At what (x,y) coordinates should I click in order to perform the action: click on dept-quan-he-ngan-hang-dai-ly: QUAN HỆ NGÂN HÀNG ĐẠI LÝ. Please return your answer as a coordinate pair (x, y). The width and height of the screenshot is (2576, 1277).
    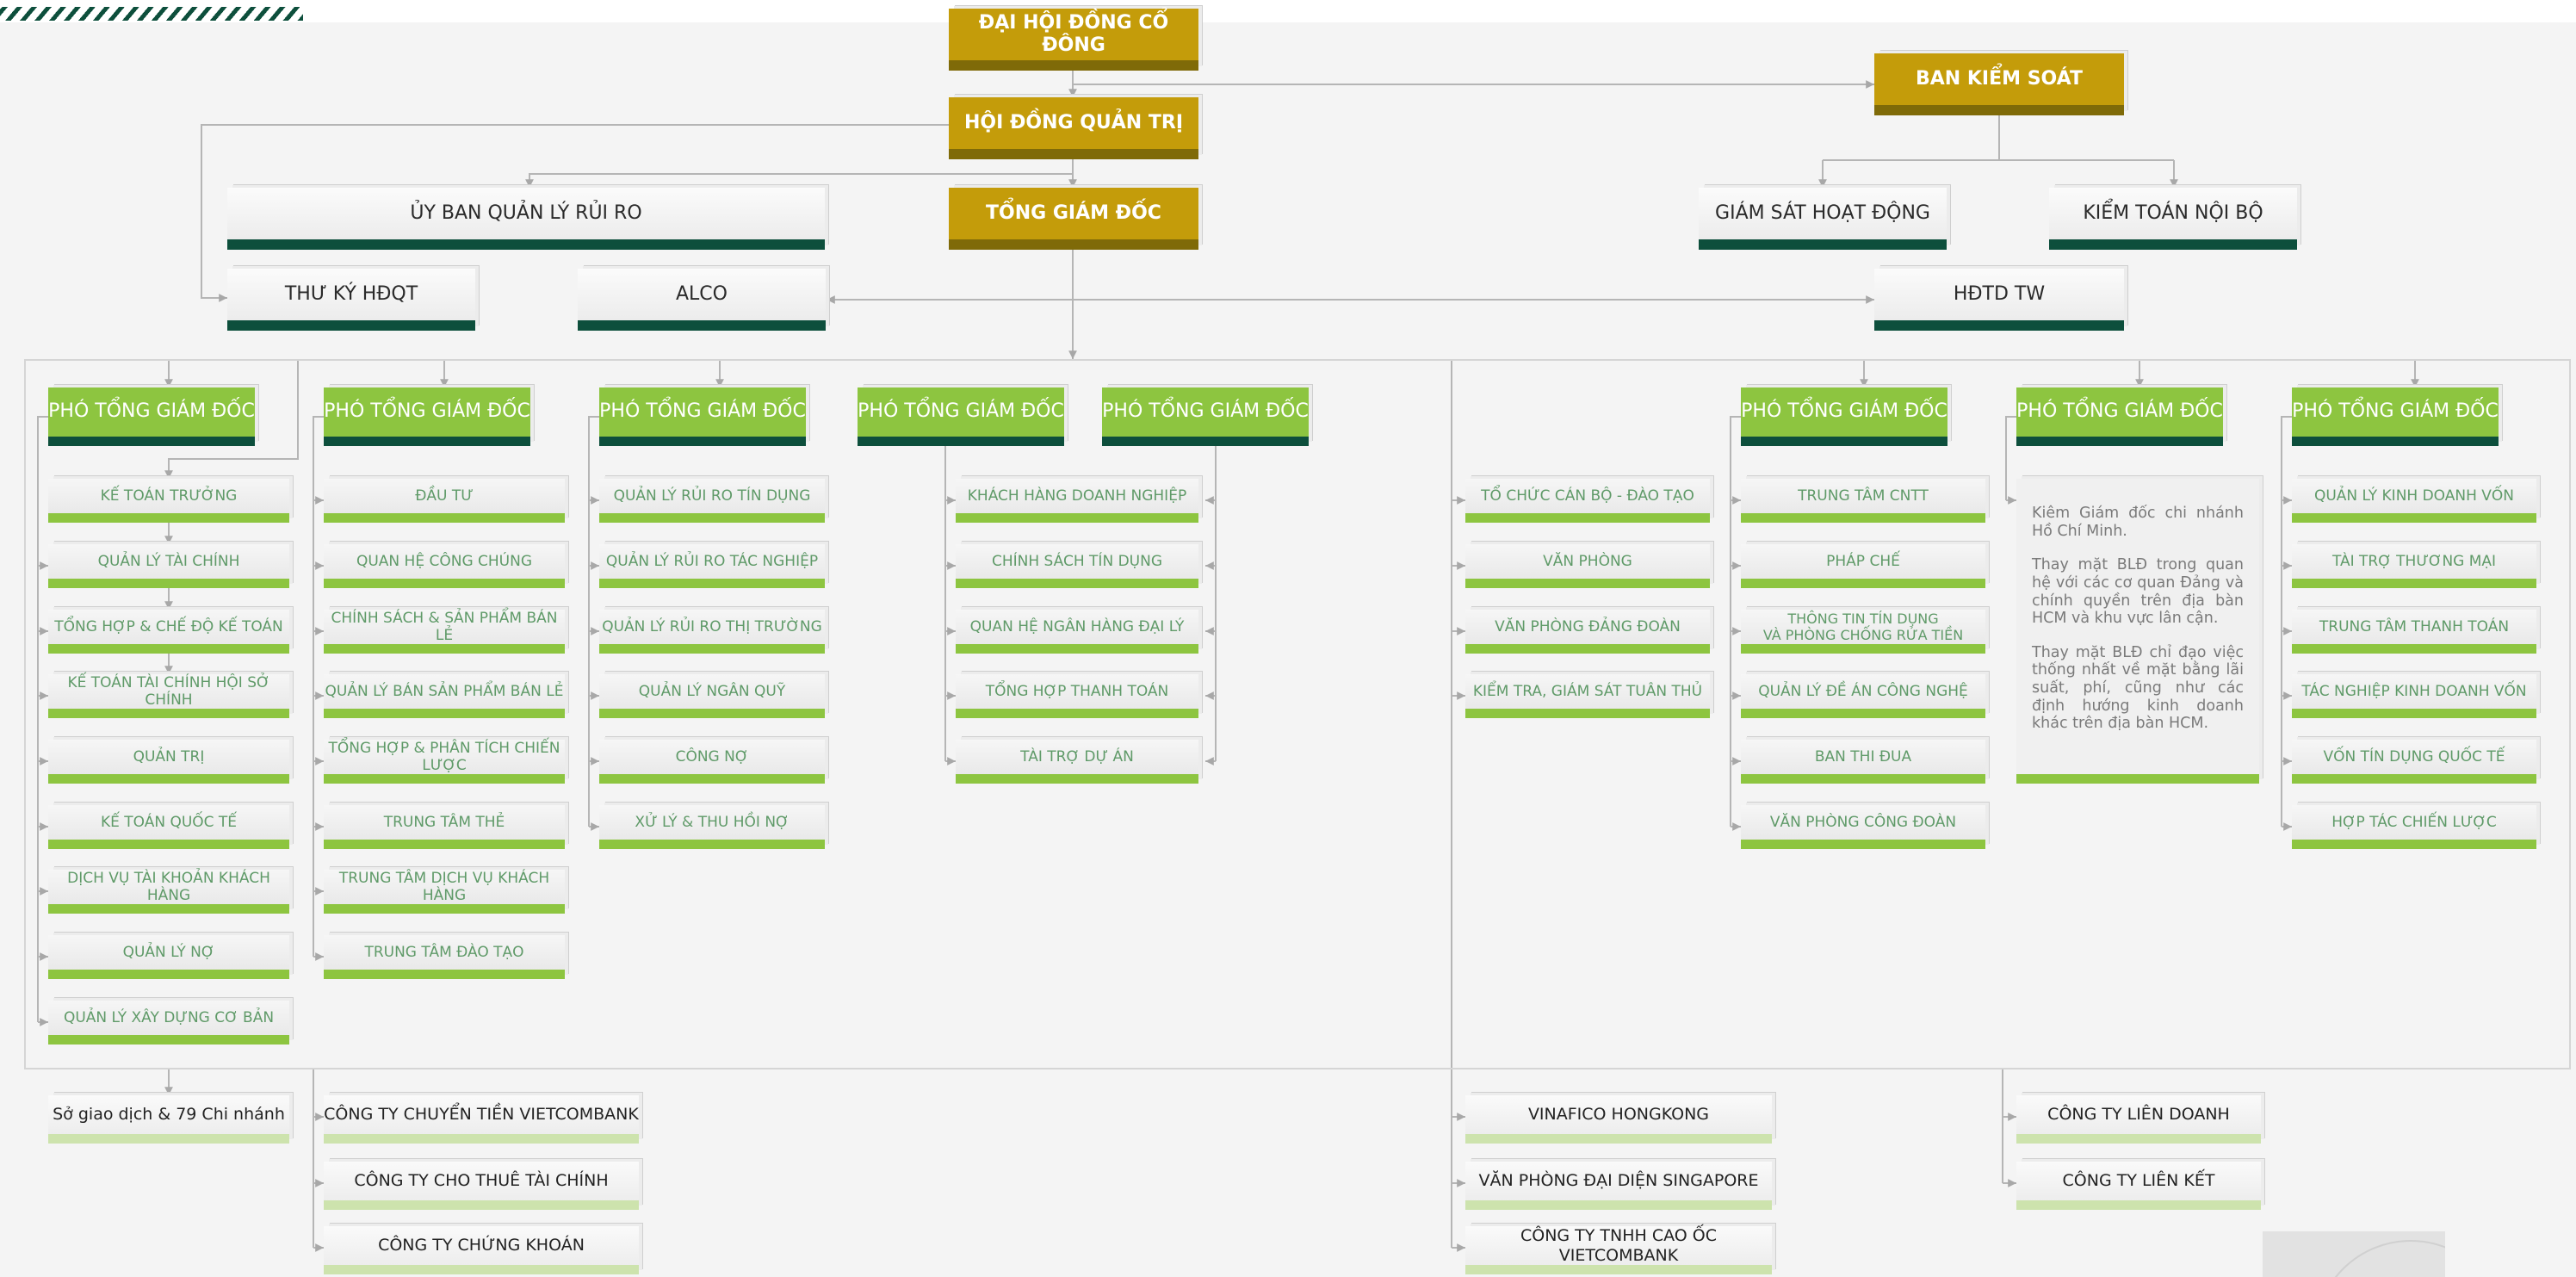
    Looking at the image, I should click on (1077, 632).